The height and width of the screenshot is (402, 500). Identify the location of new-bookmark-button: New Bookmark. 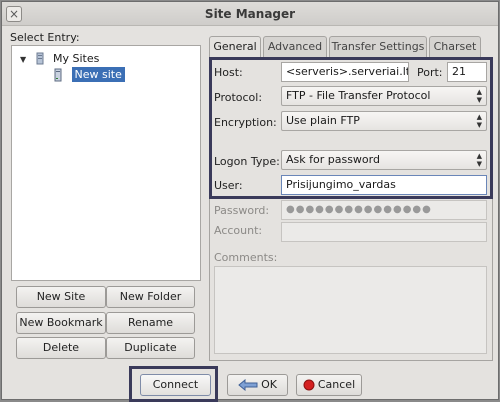
(61, 323).